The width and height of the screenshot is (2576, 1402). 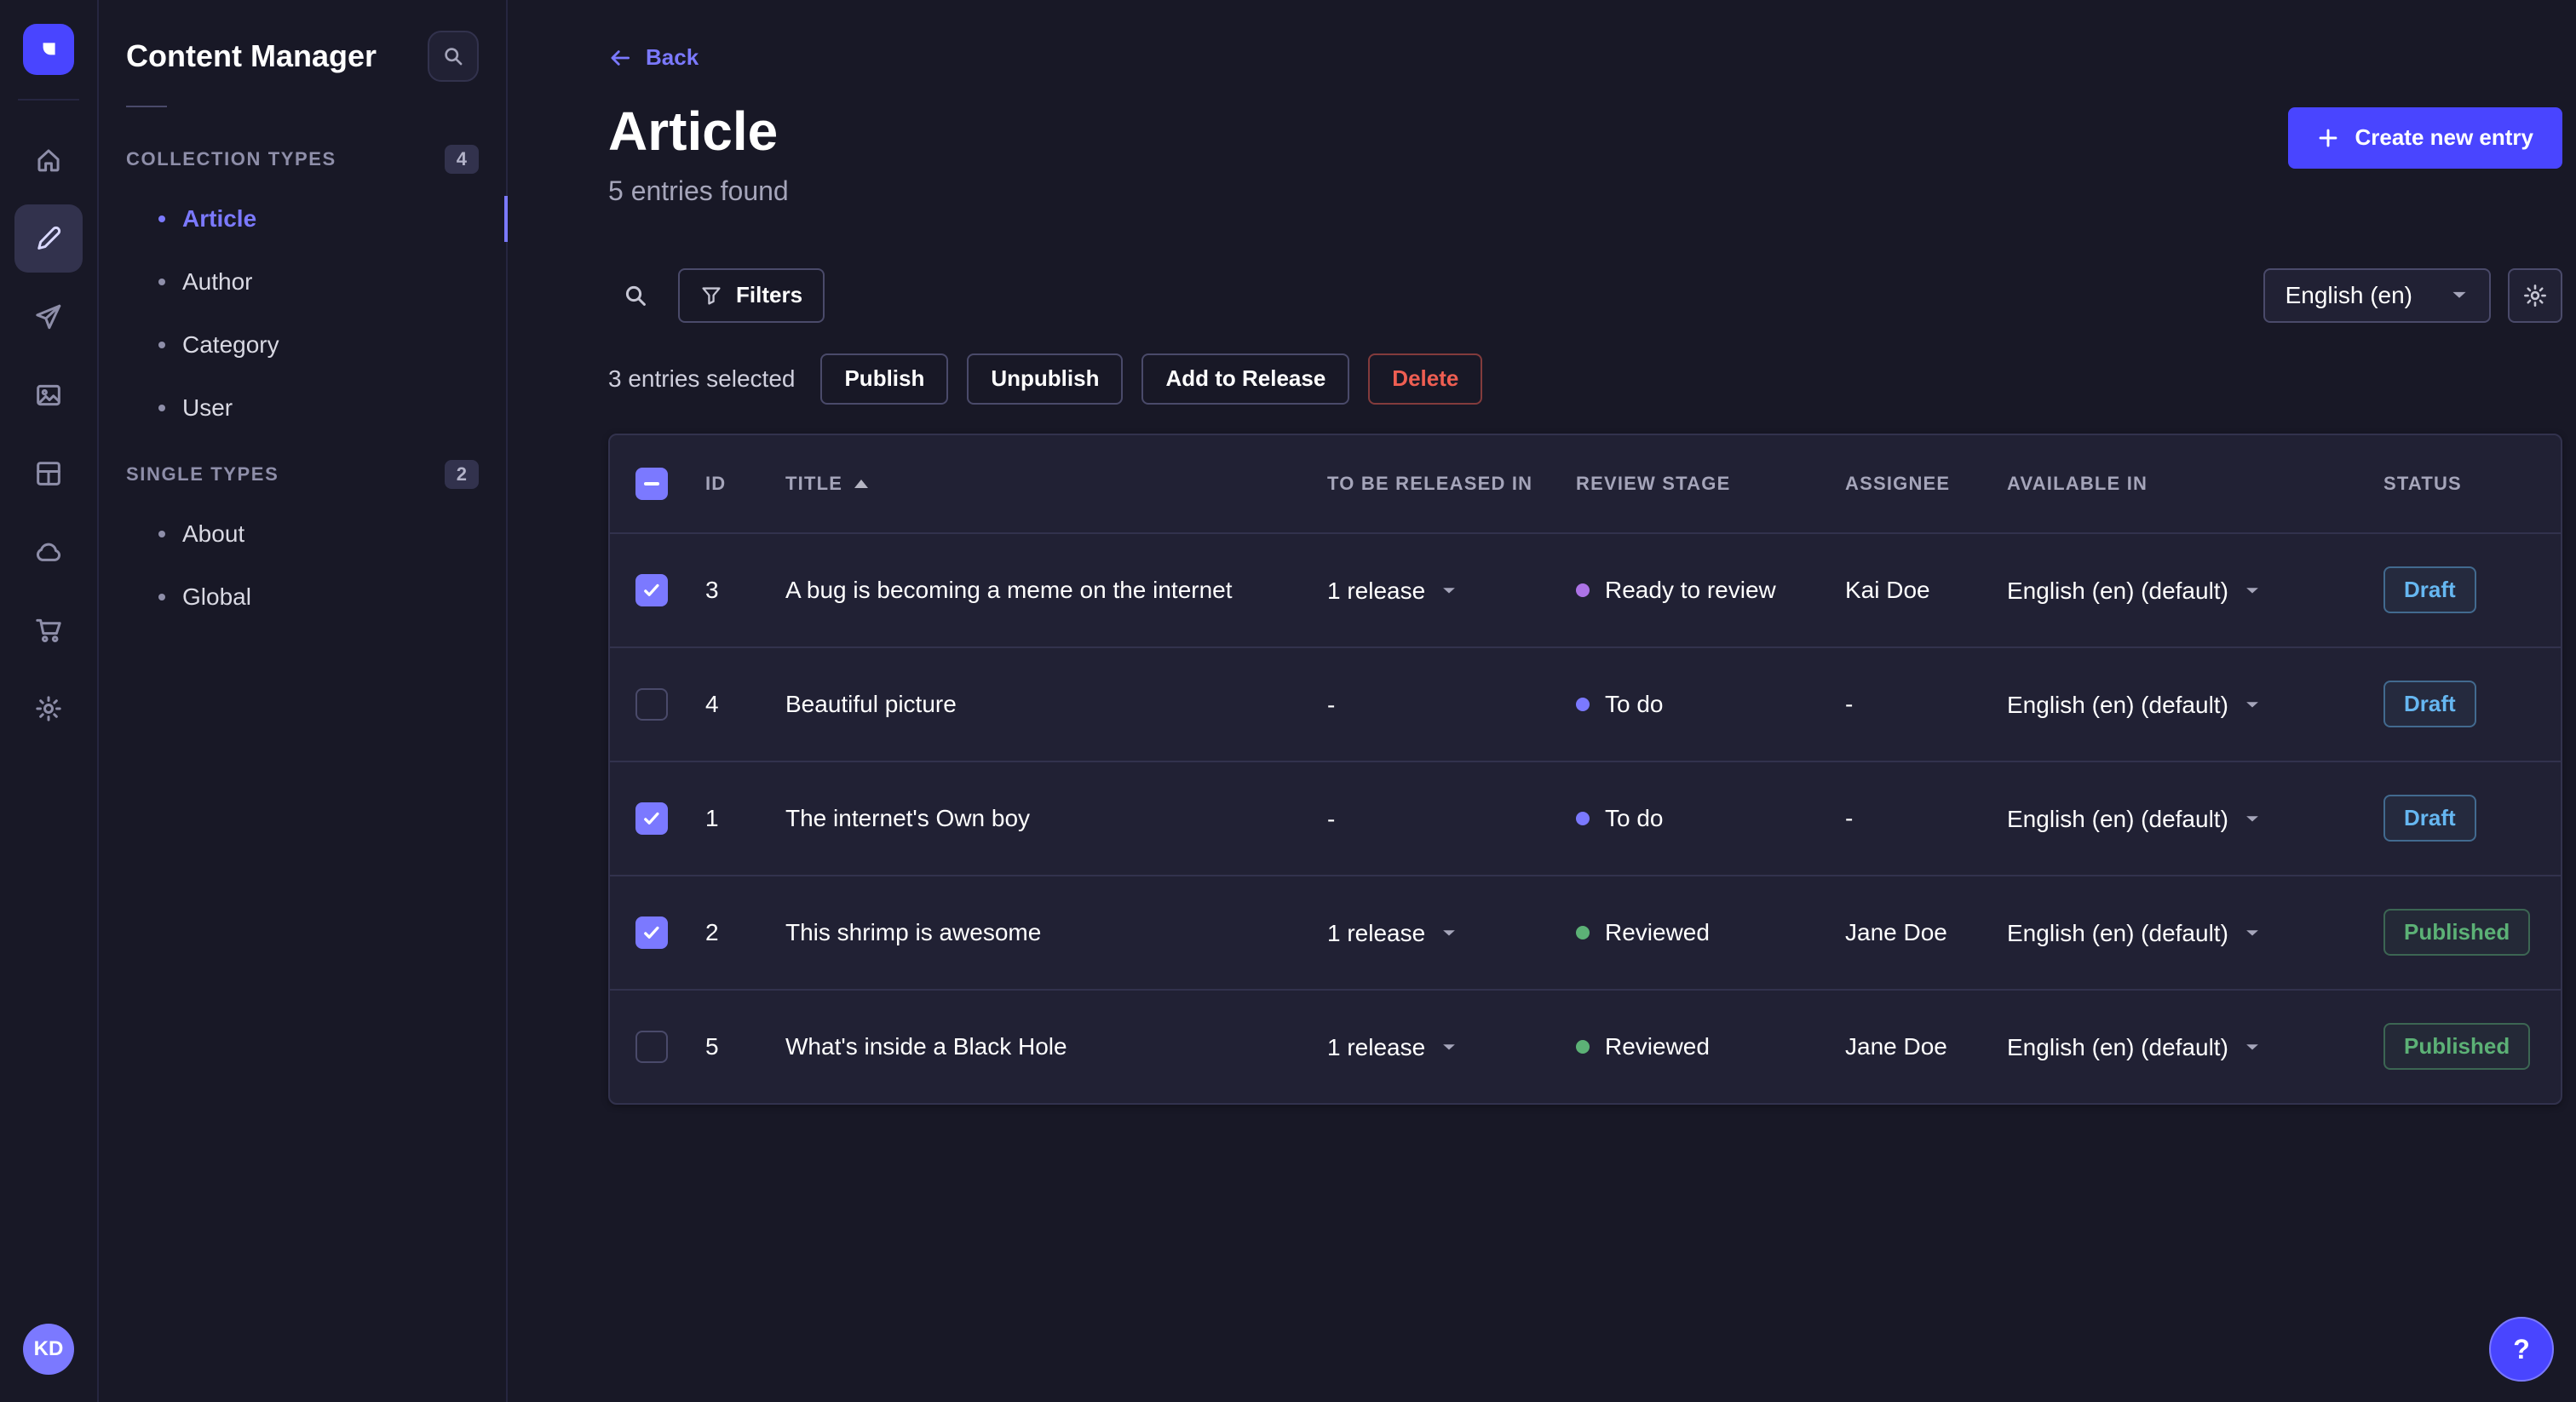 What do you see at coordinates (1657, 931) in the screenshot?
I see `stage-label: Reviewed` at bounding box center [1657, 931].